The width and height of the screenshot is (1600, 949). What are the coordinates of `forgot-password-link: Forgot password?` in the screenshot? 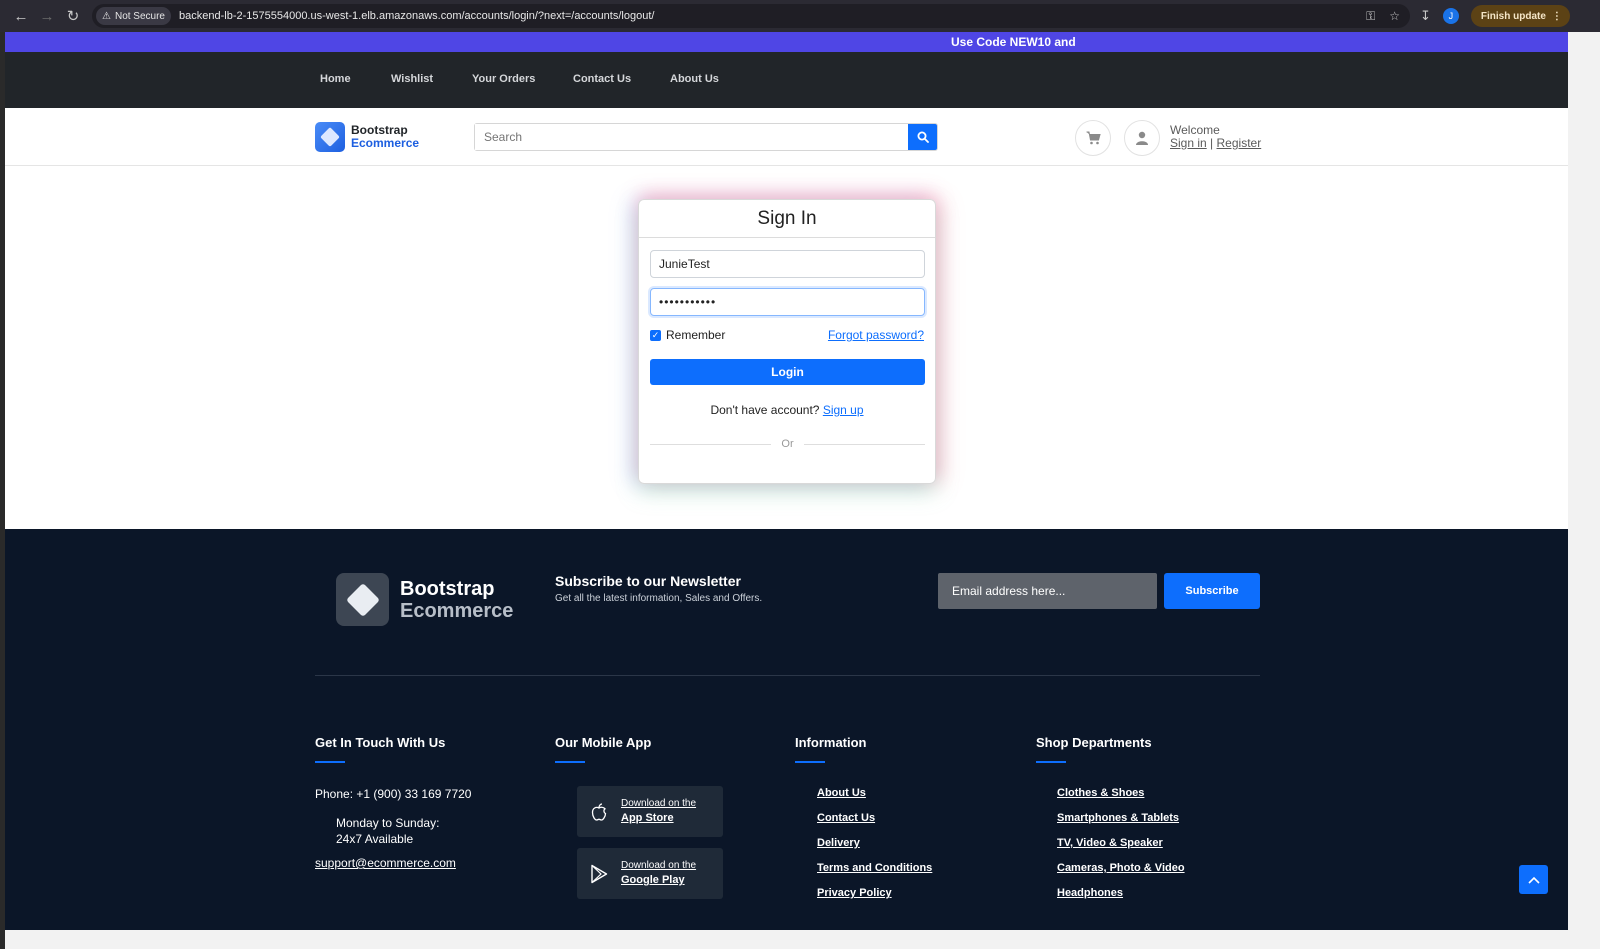 It's located at (876, 335).